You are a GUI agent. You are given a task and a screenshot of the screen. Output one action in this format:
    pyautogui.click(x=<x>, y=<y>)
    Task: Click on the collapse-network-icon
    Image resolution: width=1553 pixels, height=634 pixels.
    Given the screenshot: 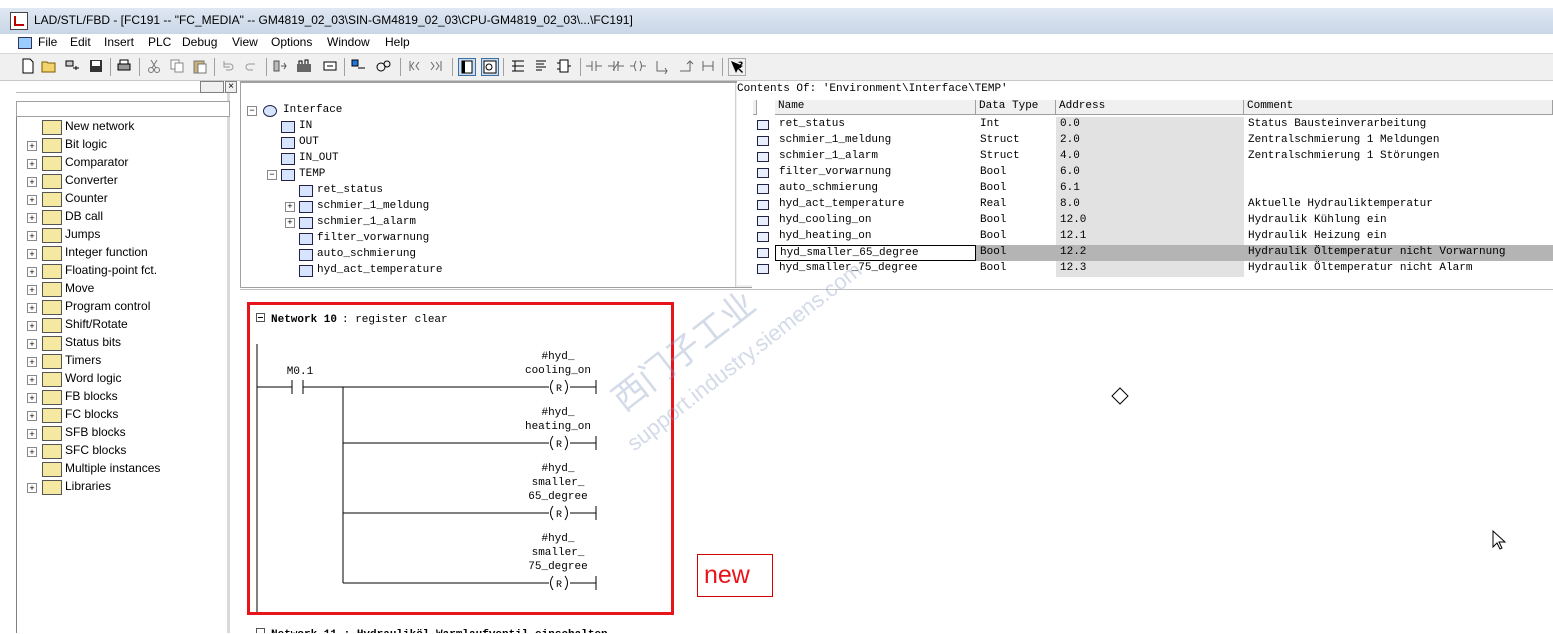 What is the action you would take?
    pyautogui.click(x=260, y=631)
    